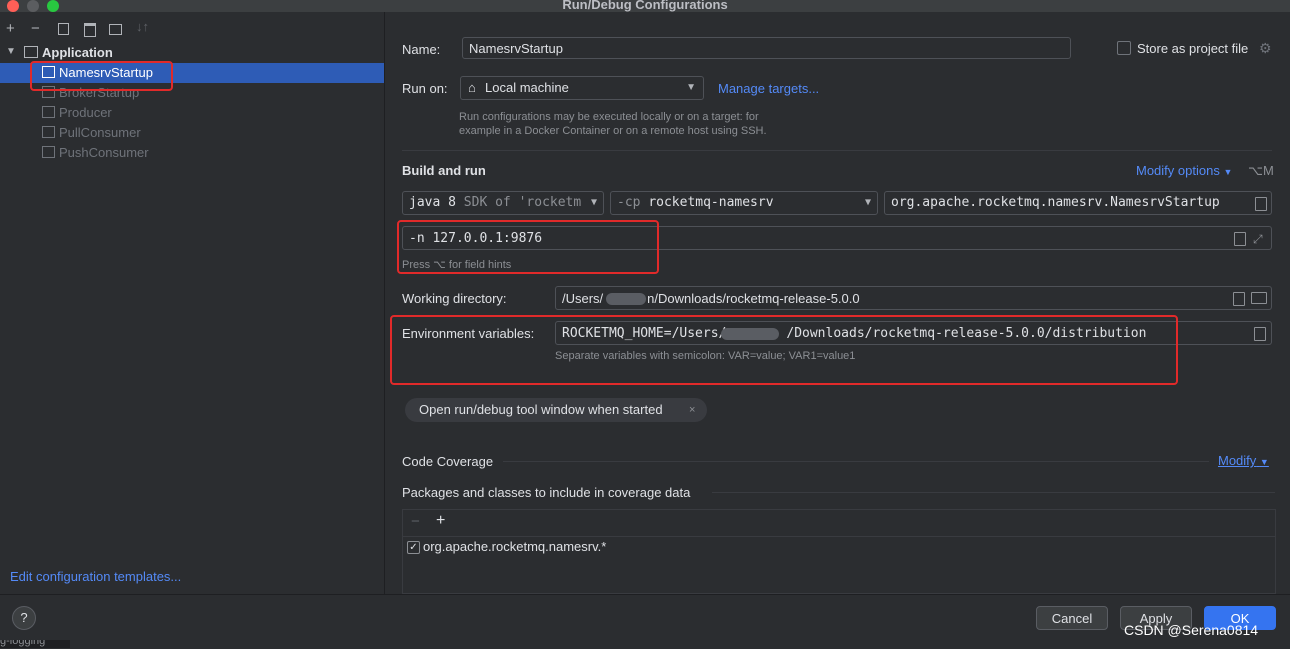  What do you see at coordinates (425, 88) in the screenshot?
I see `run-on-label: Run on:` at bounding box center [425, 88].